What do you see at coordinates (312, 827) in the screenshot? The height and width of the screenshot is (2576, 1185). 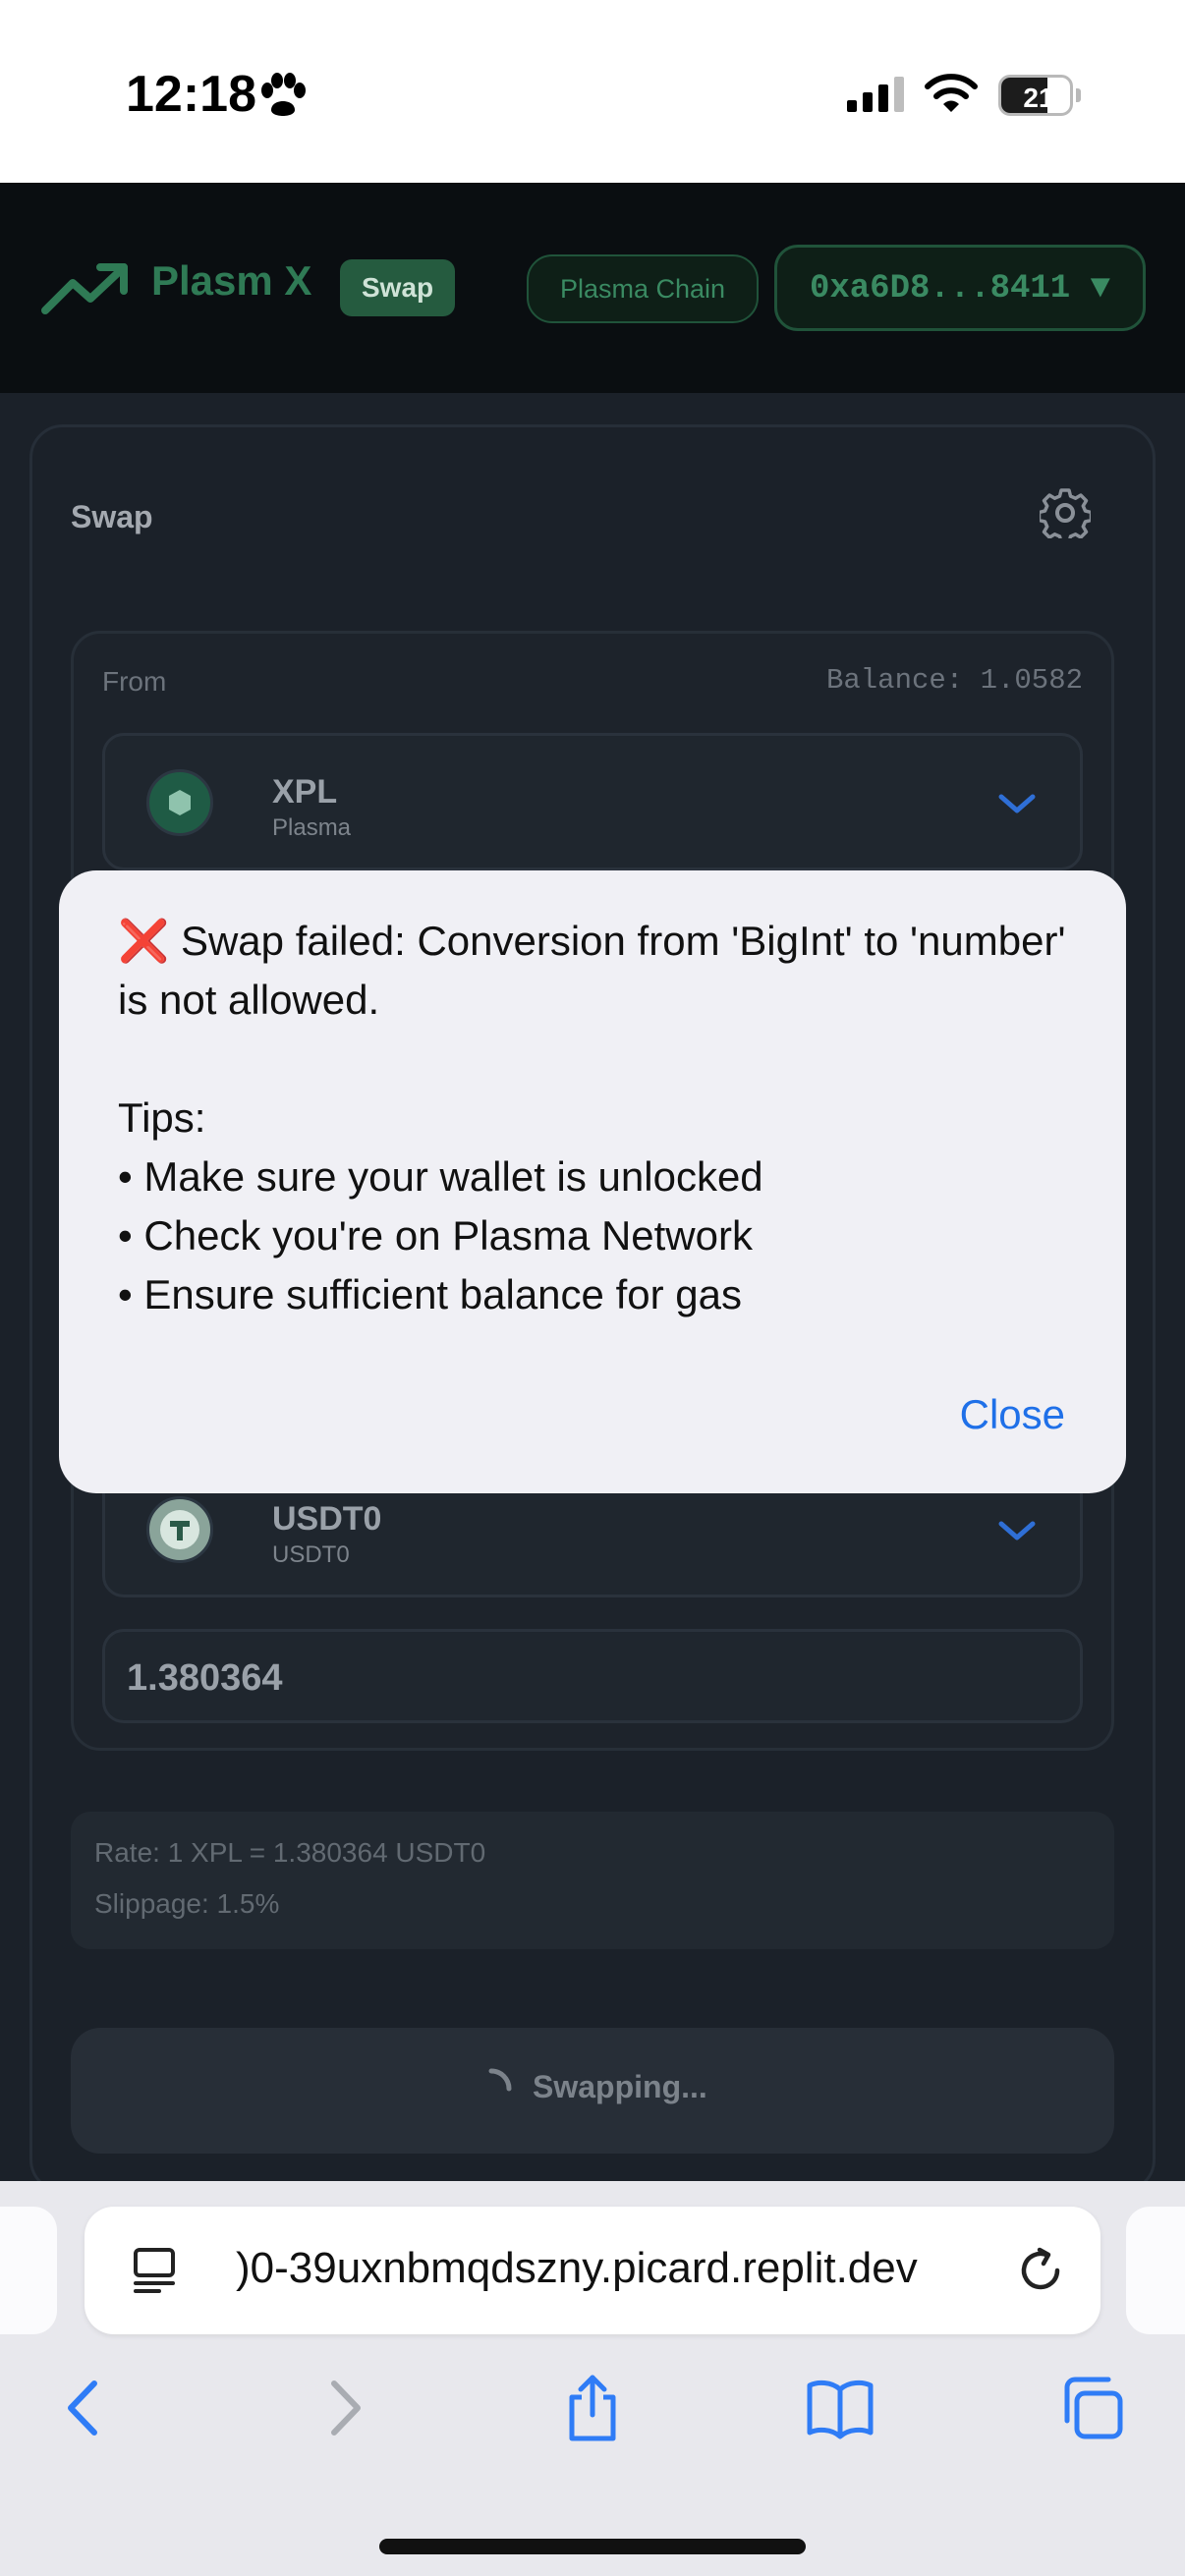 I see `from-token-name: Plasma` at bounding box center [312, 827].